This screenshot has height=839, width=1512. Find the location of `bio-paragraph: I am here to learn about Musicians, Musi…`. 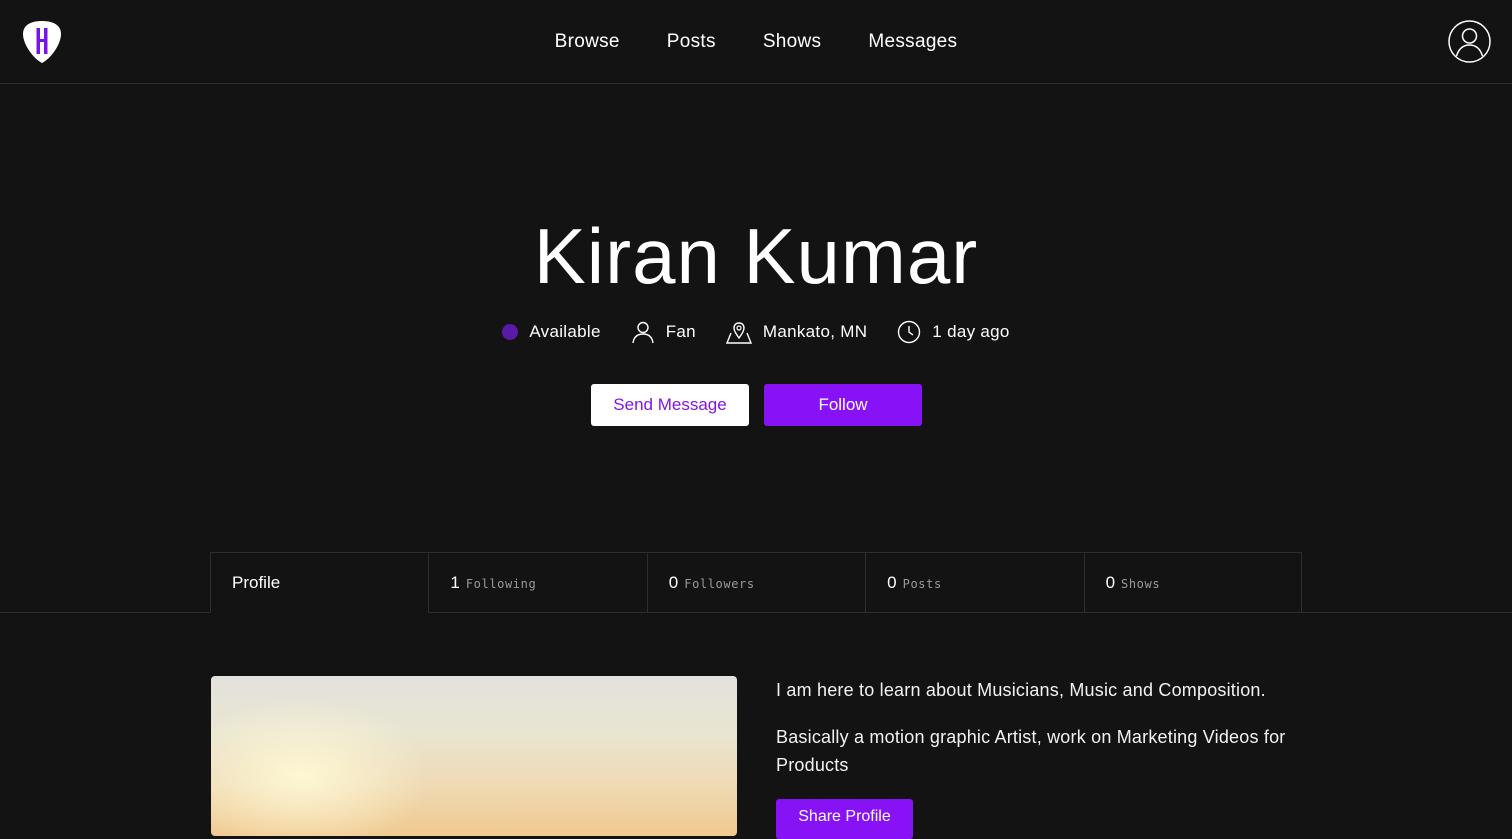

bio-paragraph: I am here to learn about Musicians, Musi… is located at coordinates (1021, 690).